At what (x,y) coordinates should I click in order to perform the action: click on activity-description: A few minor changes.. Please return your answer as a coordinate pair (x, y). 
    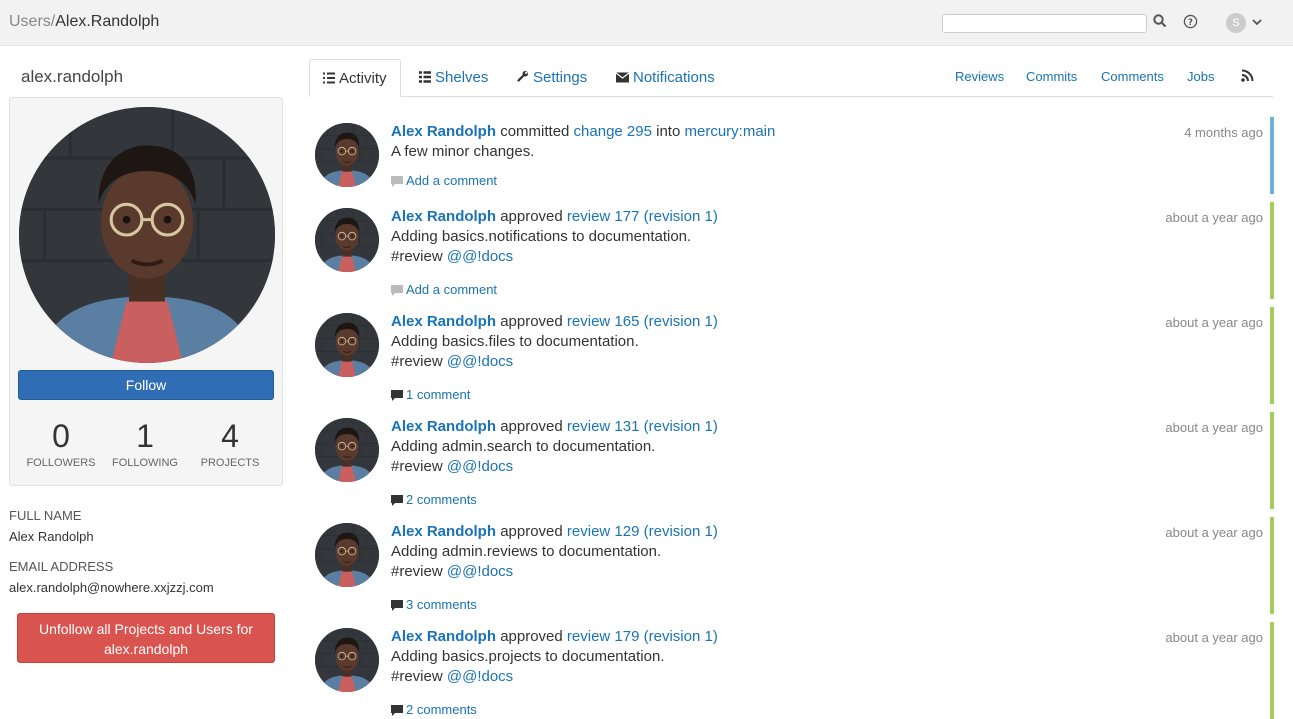
    Looking at the image, I should click on (463, 151).